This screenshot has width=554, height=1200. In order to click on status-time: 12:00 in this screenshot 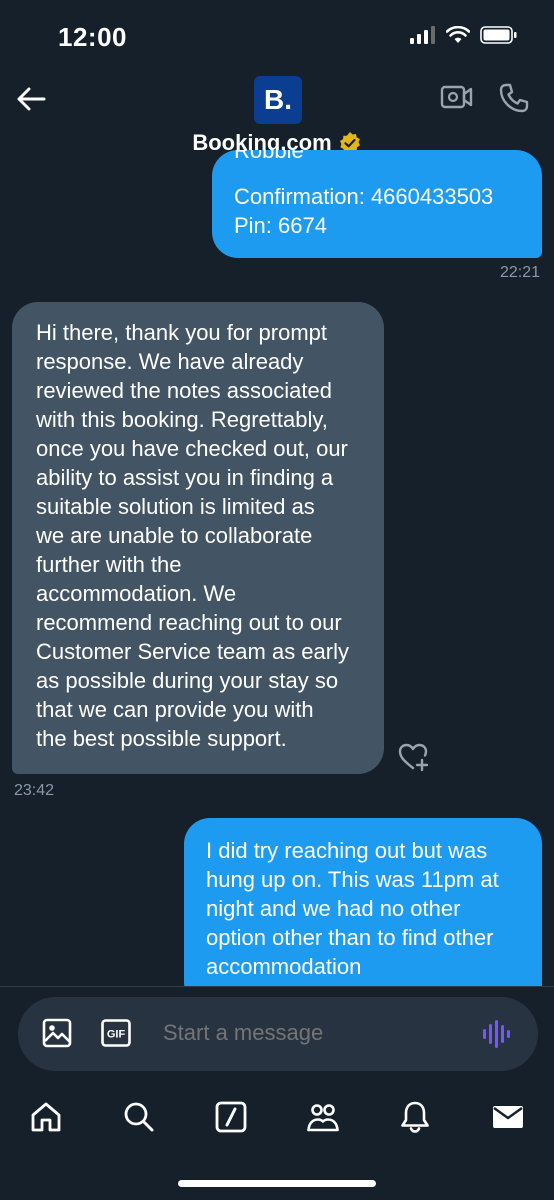, I will do `click(92, 37)`.